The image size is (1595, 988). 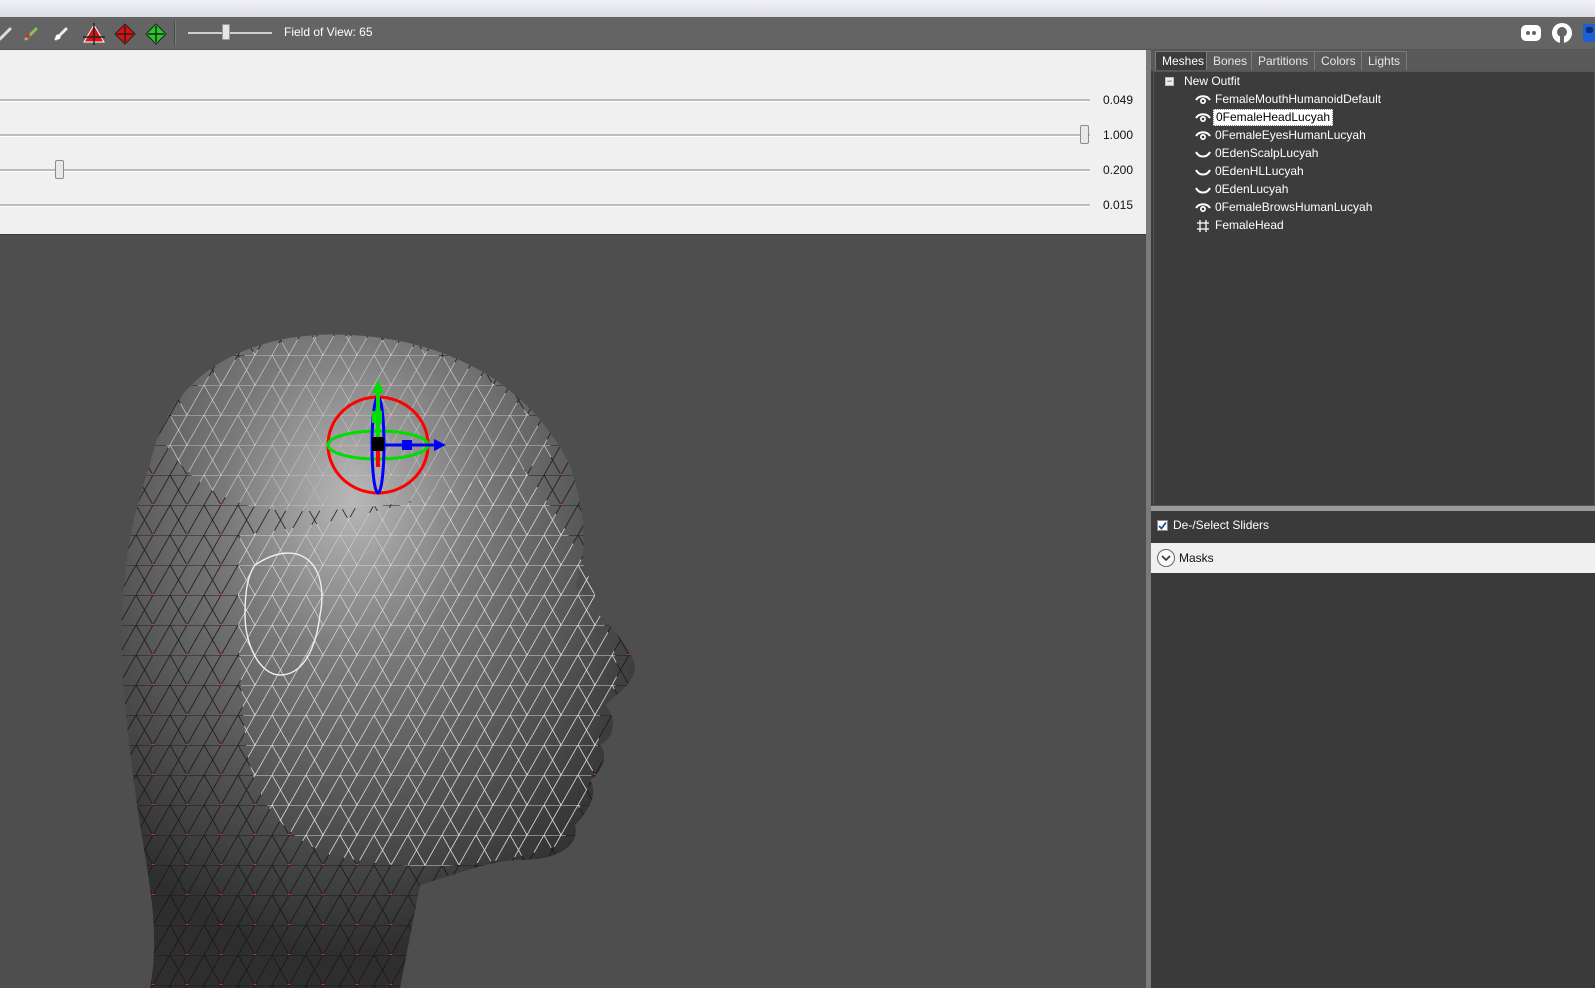 I want to click on github-icon, so click(x=1562, y=33).